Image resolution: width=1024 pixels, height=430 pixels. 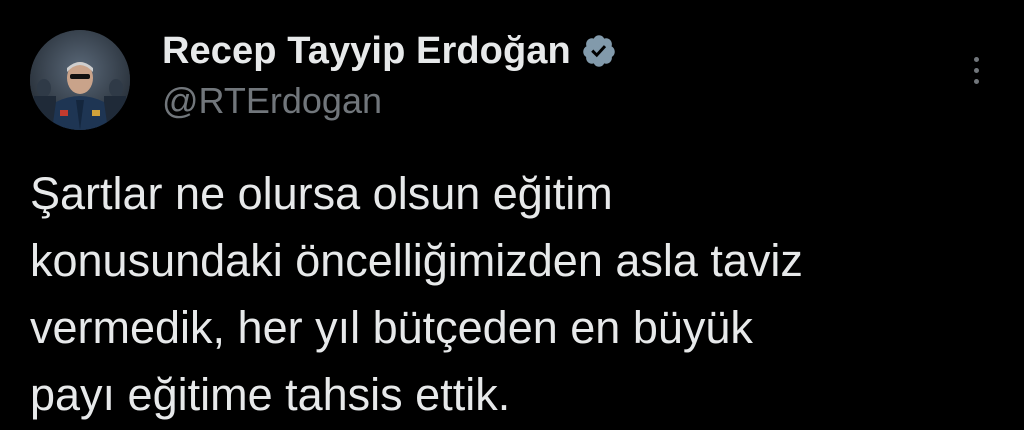 I want to click on avatar, so click(x=80, y=80).